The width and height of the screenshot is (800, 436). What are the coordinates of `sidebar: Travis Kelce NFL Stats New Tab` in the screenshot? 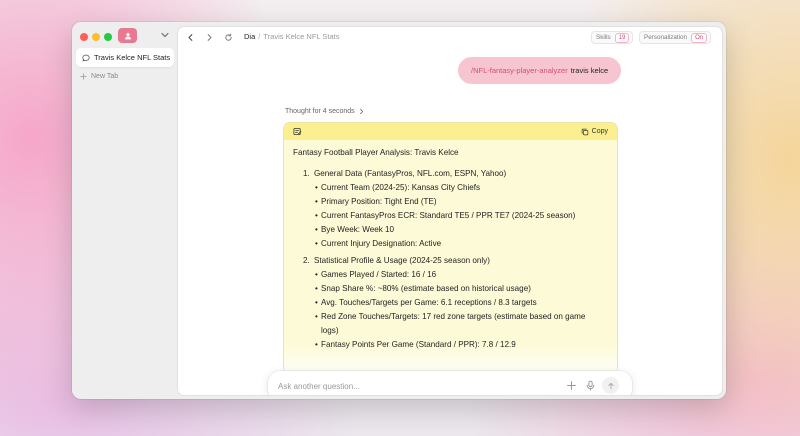 It's located at (125, 210).